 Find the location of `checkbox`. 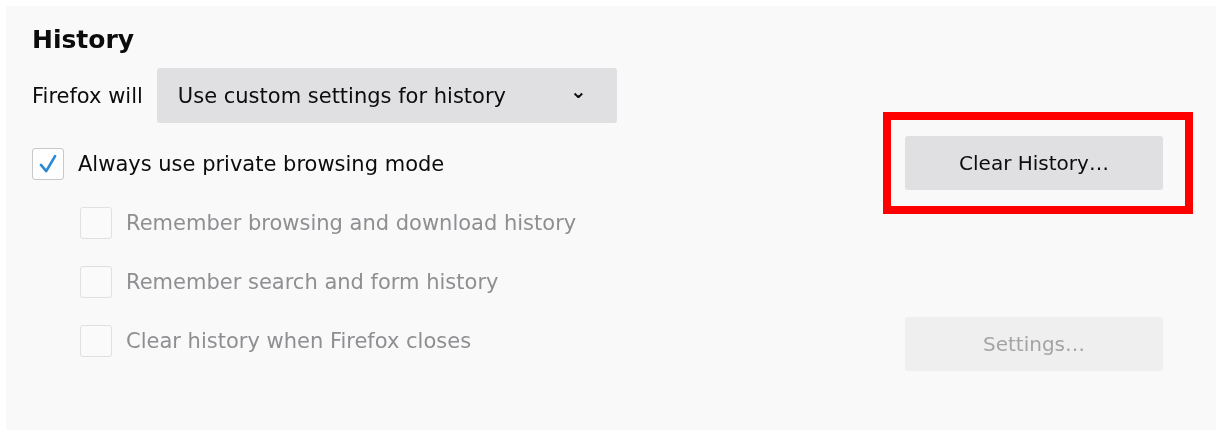

checkbox is located at coordinates (48, 164).